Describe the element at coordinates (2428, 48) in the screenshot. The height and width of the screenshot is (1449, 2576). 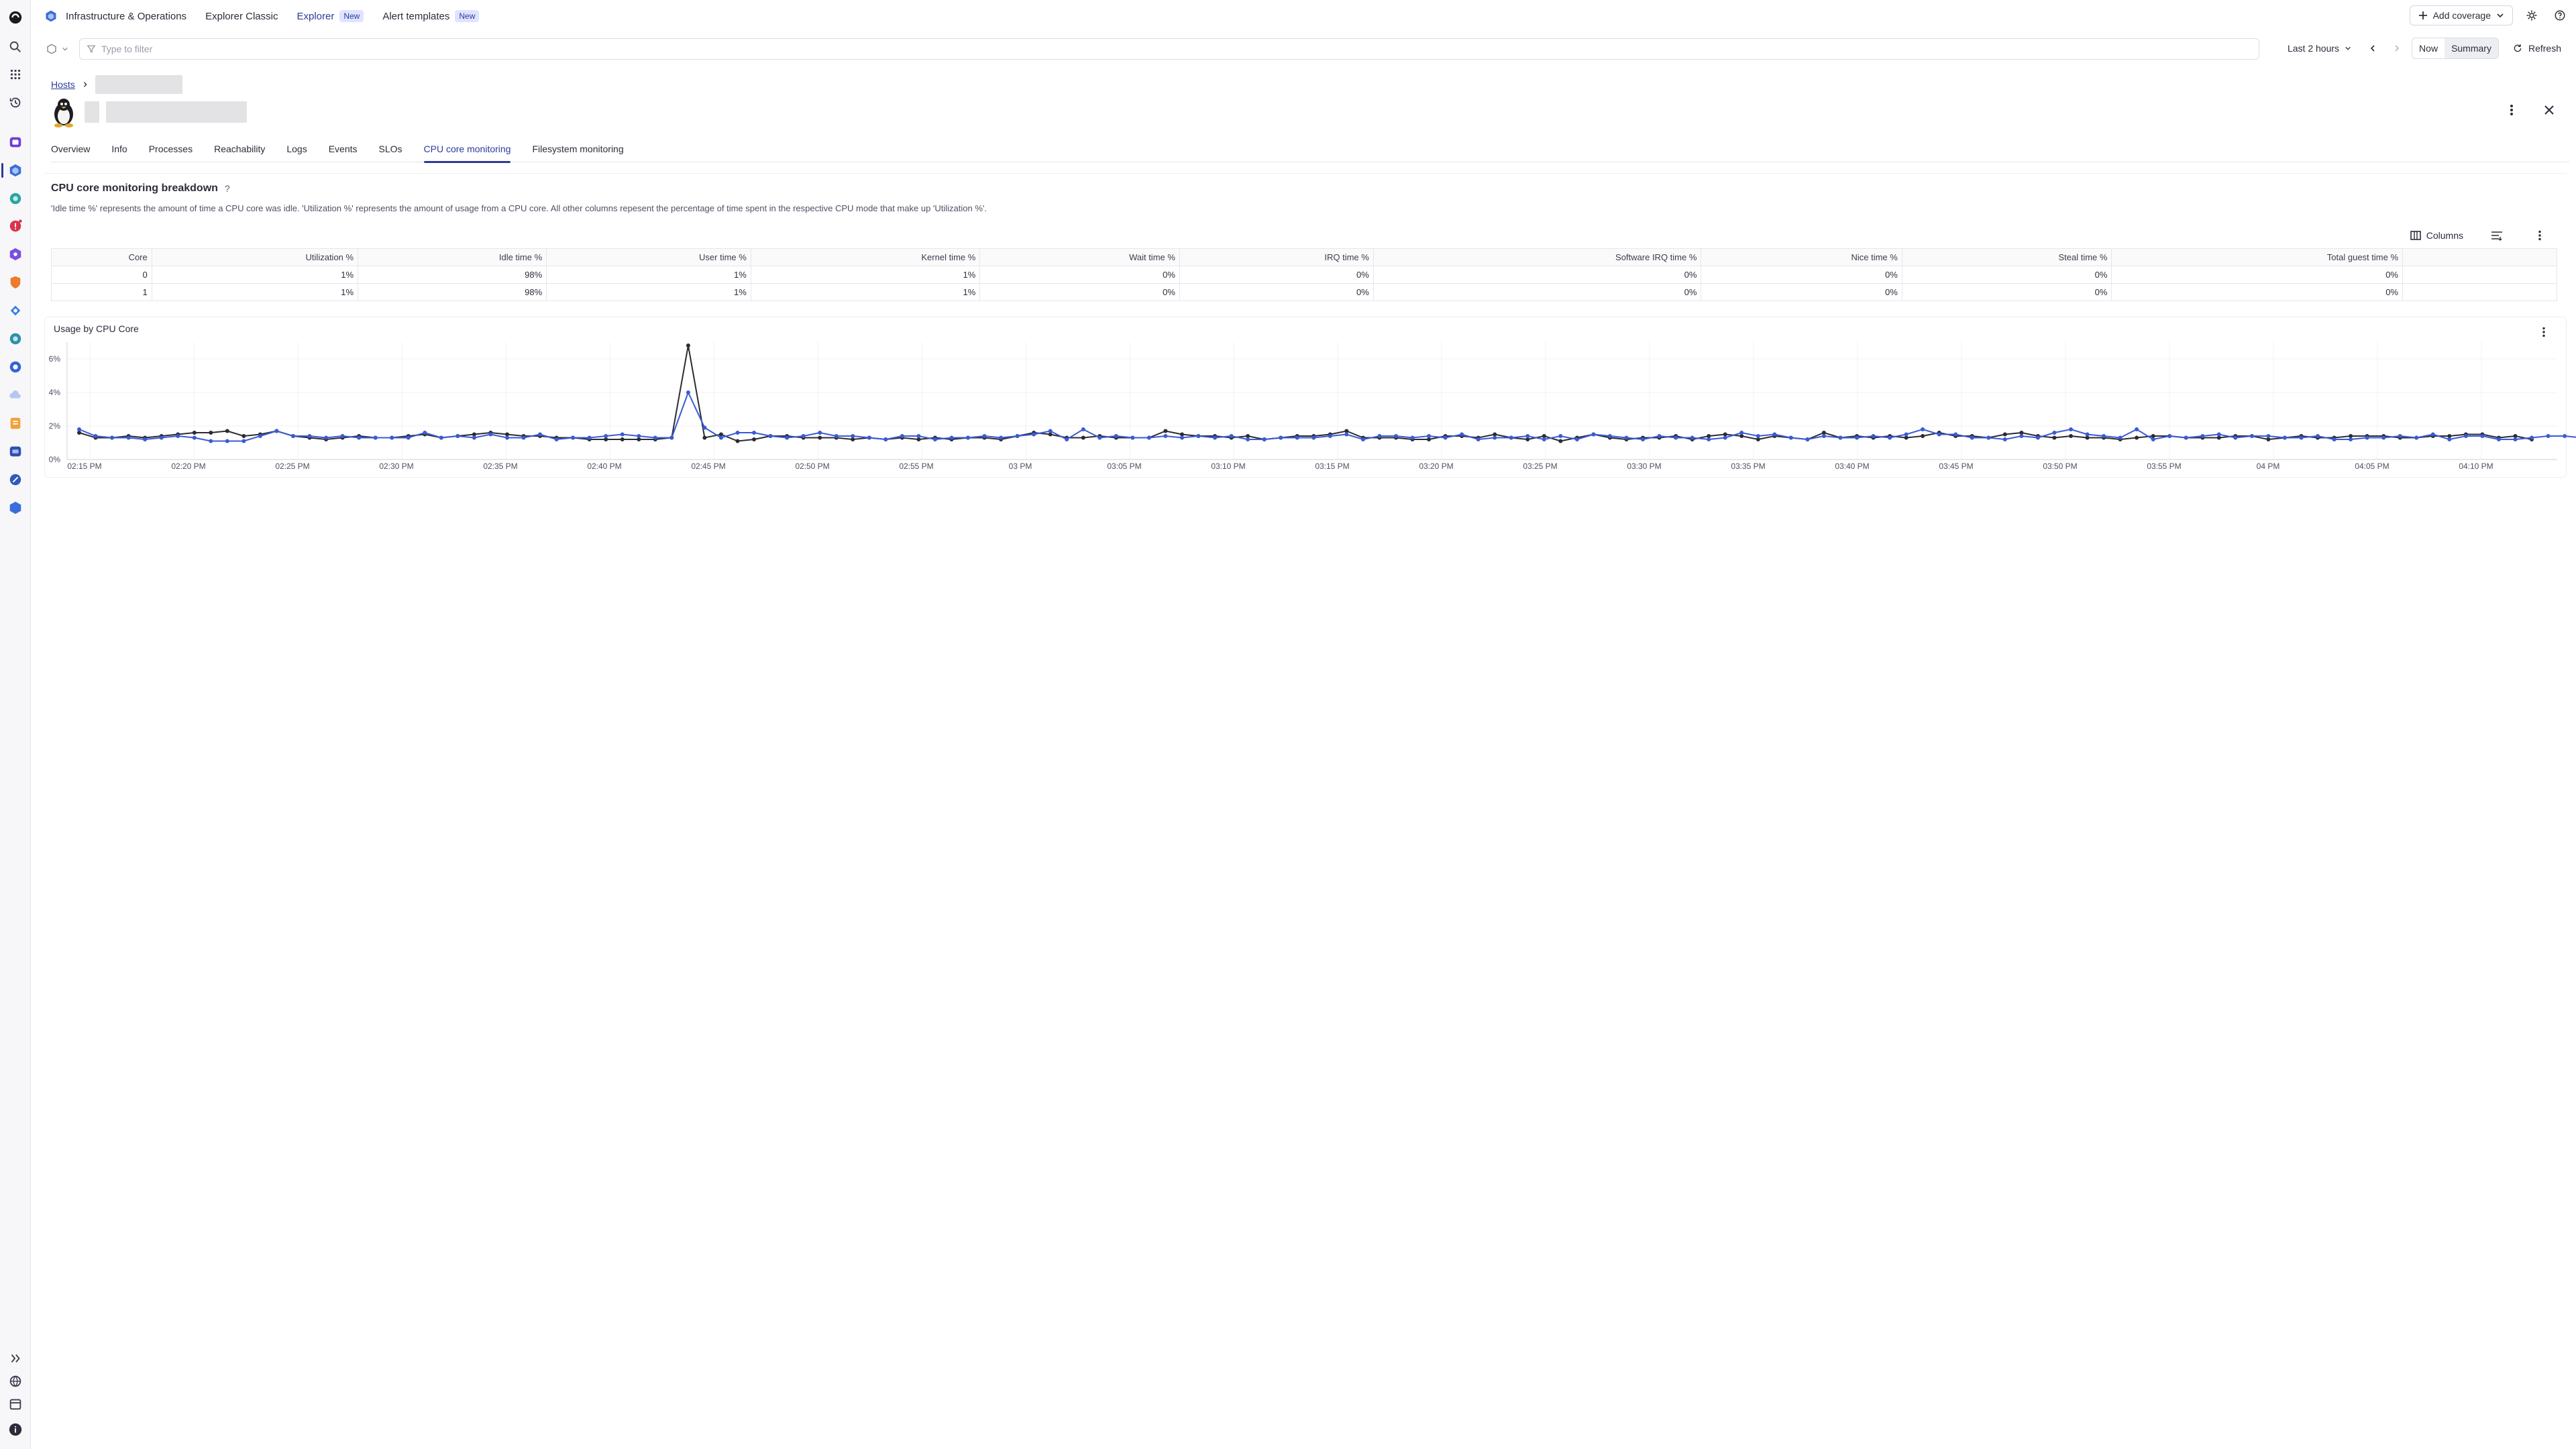
I see `now-button: Now` at that location.